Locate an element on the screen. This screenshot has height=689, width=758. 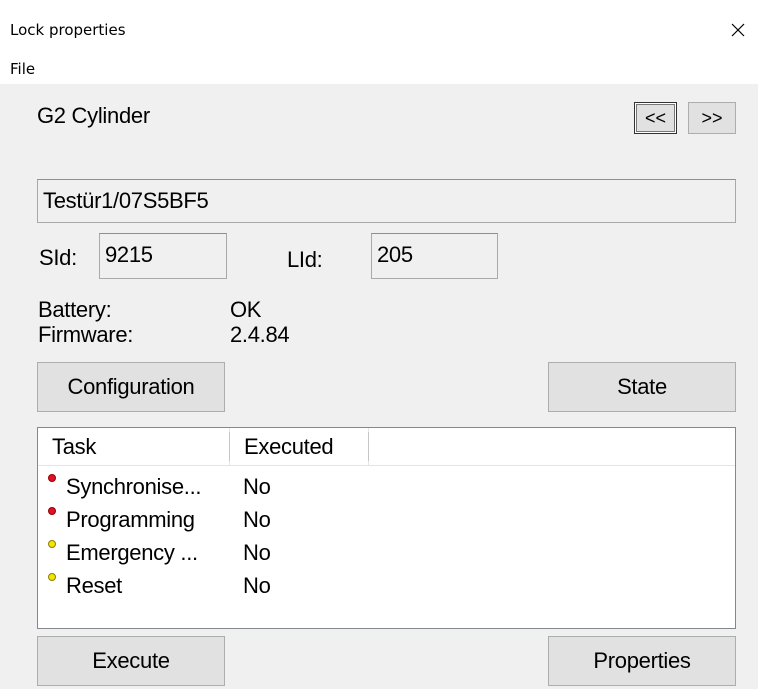
table-row: Emergency ... No is located at coordinates (386, 552).